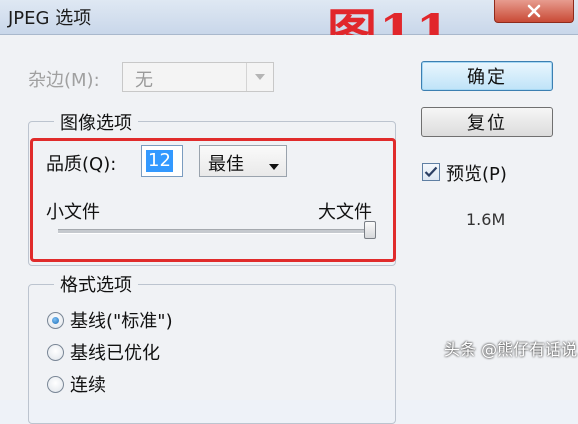 This screenshot has height=424, width=578. I want to click on ok-button: 确定, so click(487, 76).